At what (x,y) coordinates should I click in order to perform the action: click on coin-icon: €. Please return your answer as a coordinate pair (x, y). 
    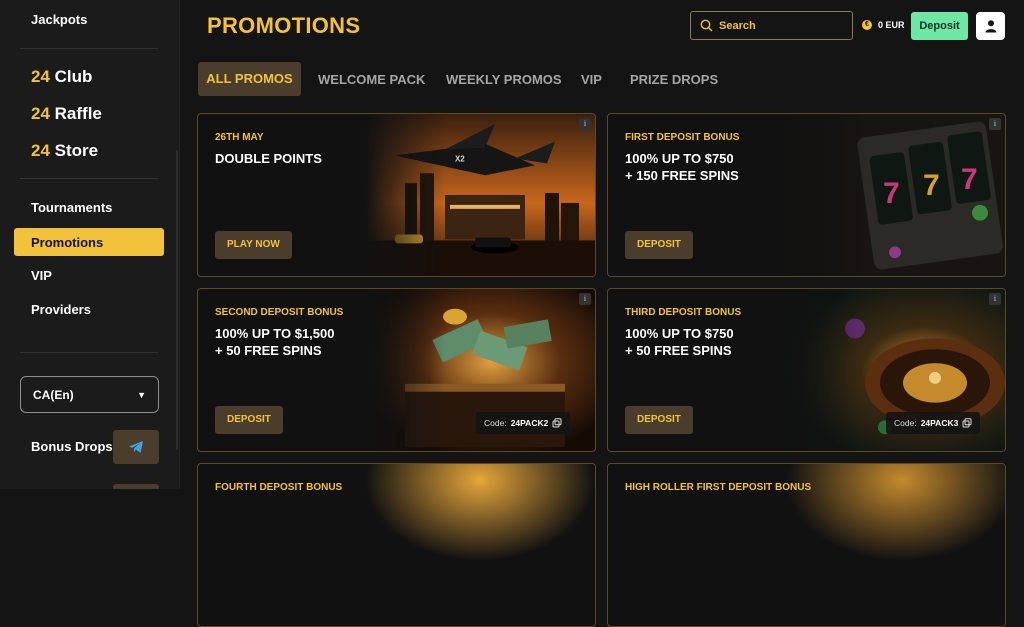
    Looking at the image, I should click on (867, 25).